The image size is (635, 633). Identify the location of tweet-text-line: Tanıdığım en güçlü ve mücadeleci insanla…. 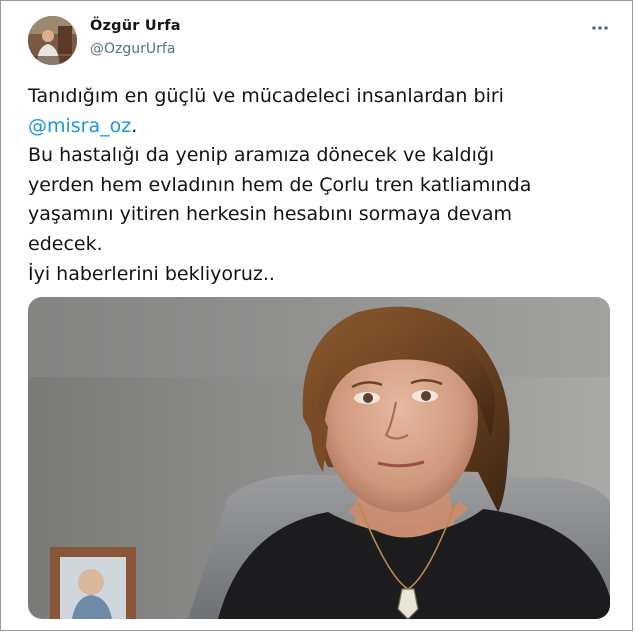
(266, 96).